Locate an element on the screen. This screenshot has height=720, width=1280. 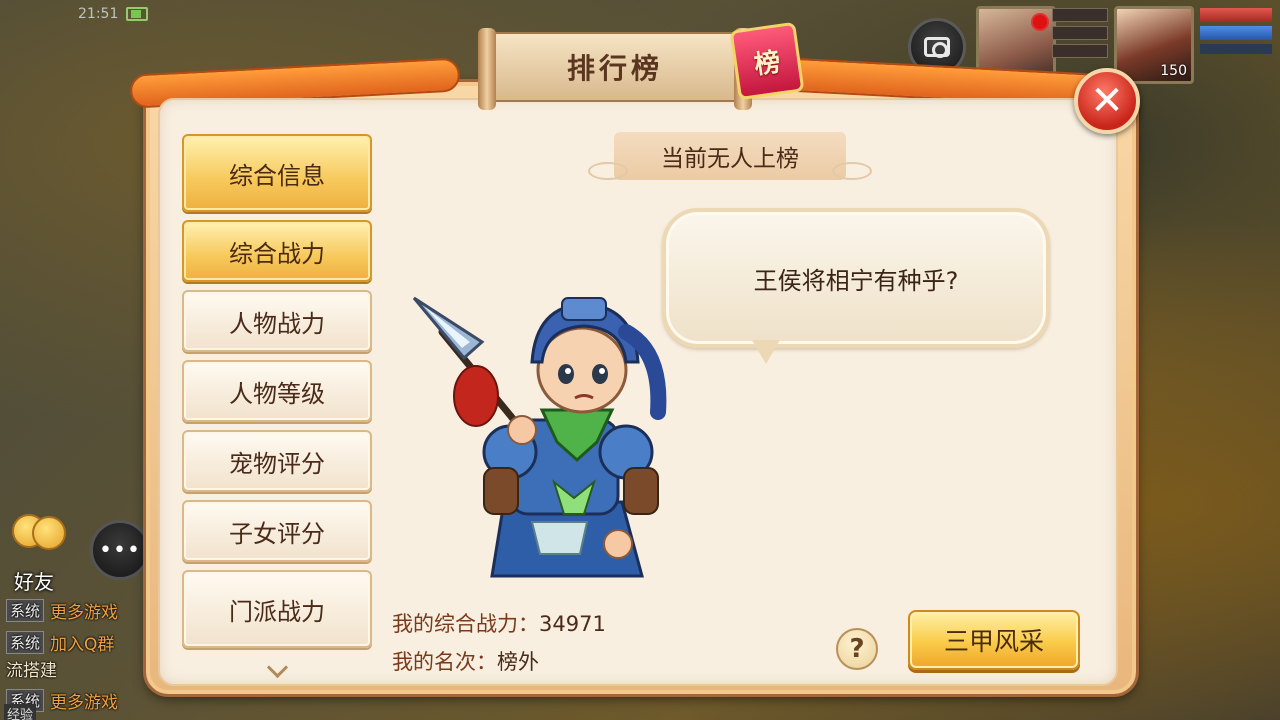
ranking-category-sidebar: 综合信息 综合战力 人物战力 人物等级 宠物评分 子女评分 门派战力 is located at coordinates (278, 407).